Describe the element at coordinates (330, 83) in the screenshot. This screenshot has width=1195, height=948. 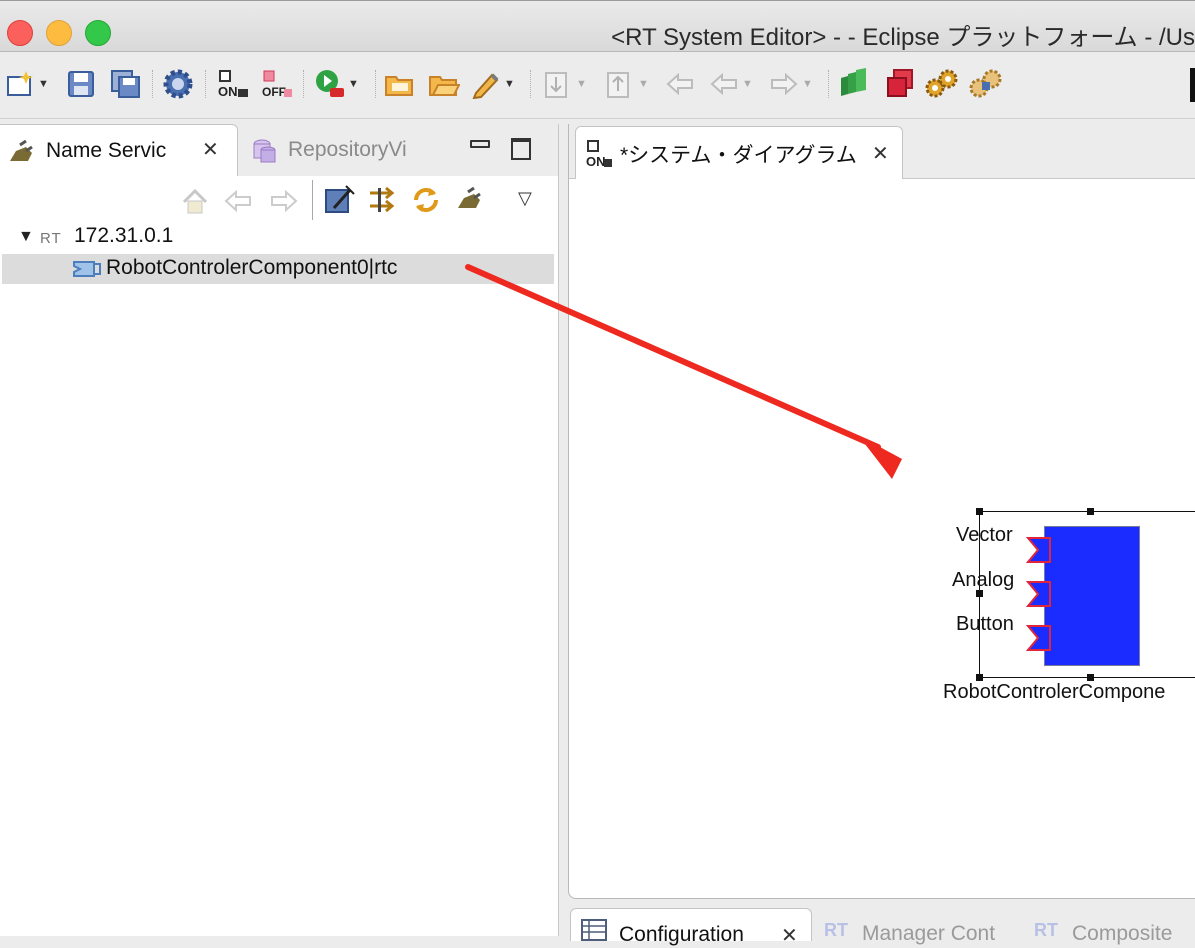
I see `run-icon` at that location.